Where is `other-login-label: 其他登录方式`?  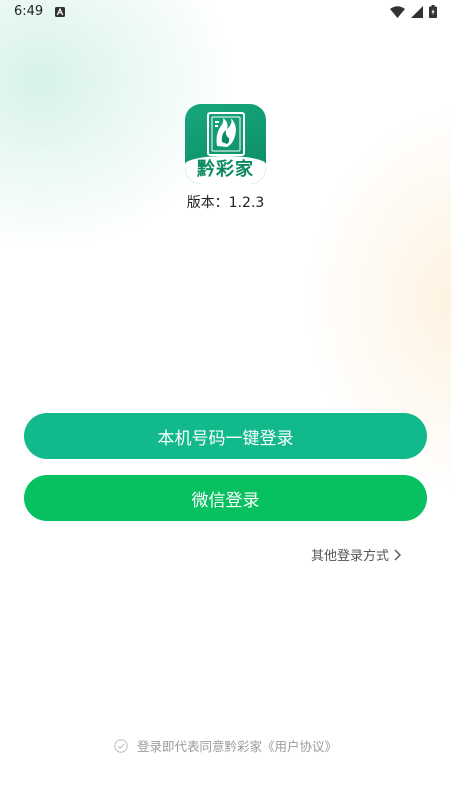 other-login-label: 其他登录方式 is located at coordinates (349, 556).